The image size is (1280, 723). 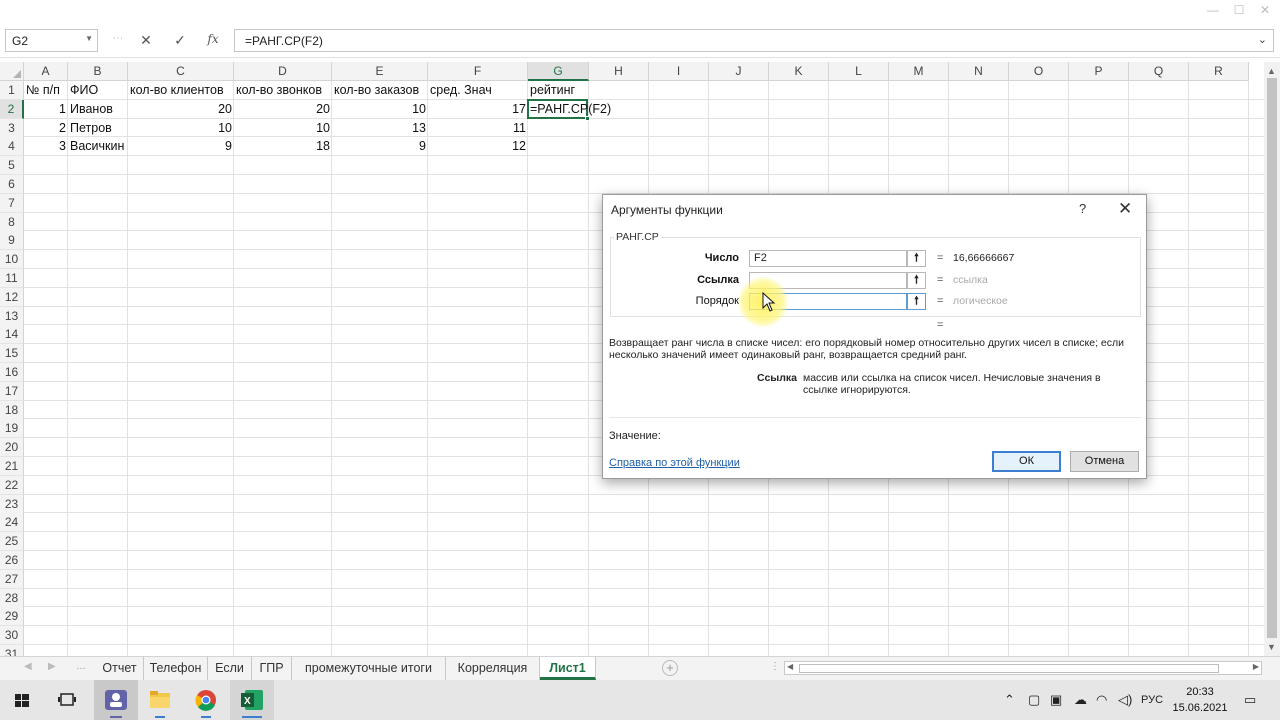 I want to click on drag-handle-icon: ⋮, so click(x=117, y=37).